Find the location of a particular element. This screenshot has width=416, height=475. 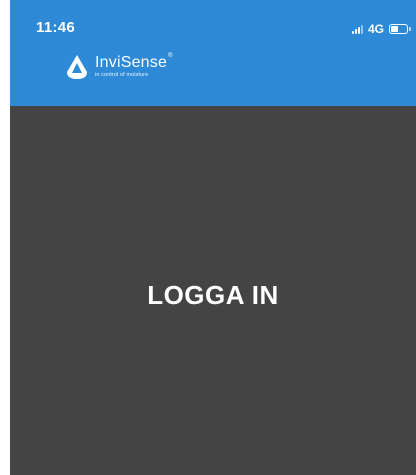

network-type: 4G is located at coordinates (375, 29).